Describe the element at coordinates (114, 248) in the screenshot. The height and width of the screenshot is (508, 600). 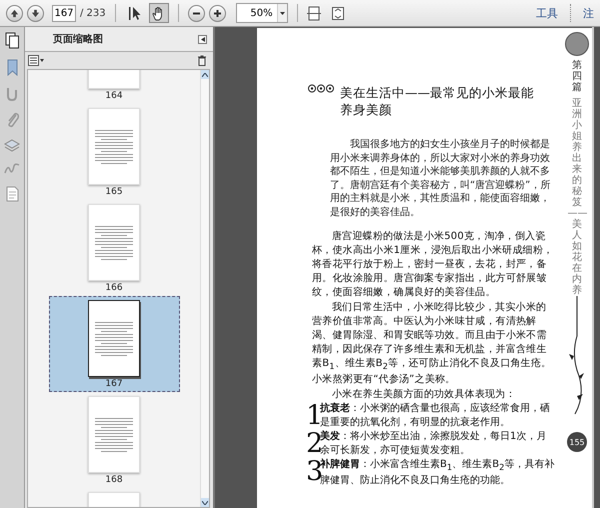
I see `page-thumbnail: 166` at that location.